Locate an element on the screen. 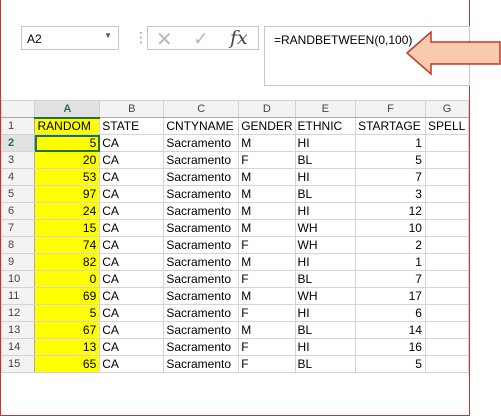 The width and height of the screenshot is (501, 416). cell: 20 is located at coordinates (67, 160).